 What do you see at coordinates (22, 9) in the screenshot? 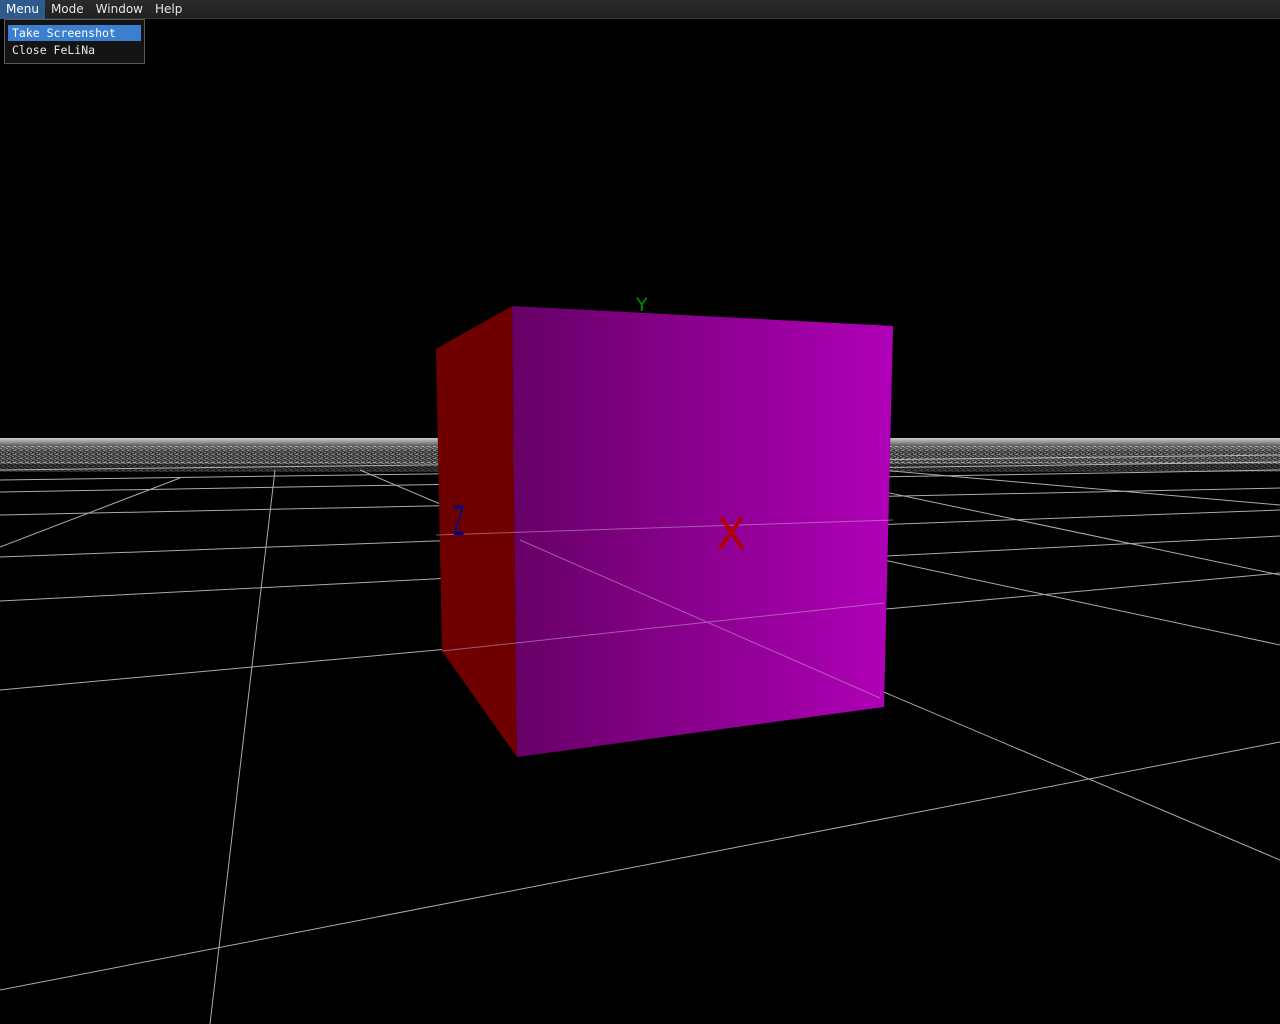
I see `menu-menu: Menu` at bounding box center [22, 9].